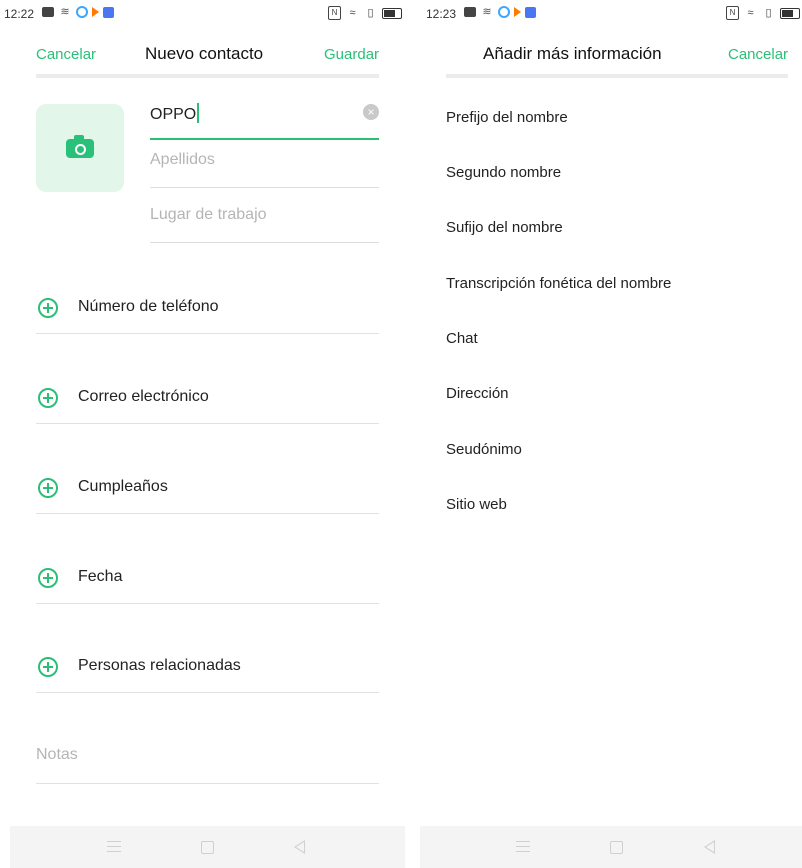 Image resolution: width=802 pixels, height=868 pixels. I want to click on option-chat: Chat, so click(462, 338).